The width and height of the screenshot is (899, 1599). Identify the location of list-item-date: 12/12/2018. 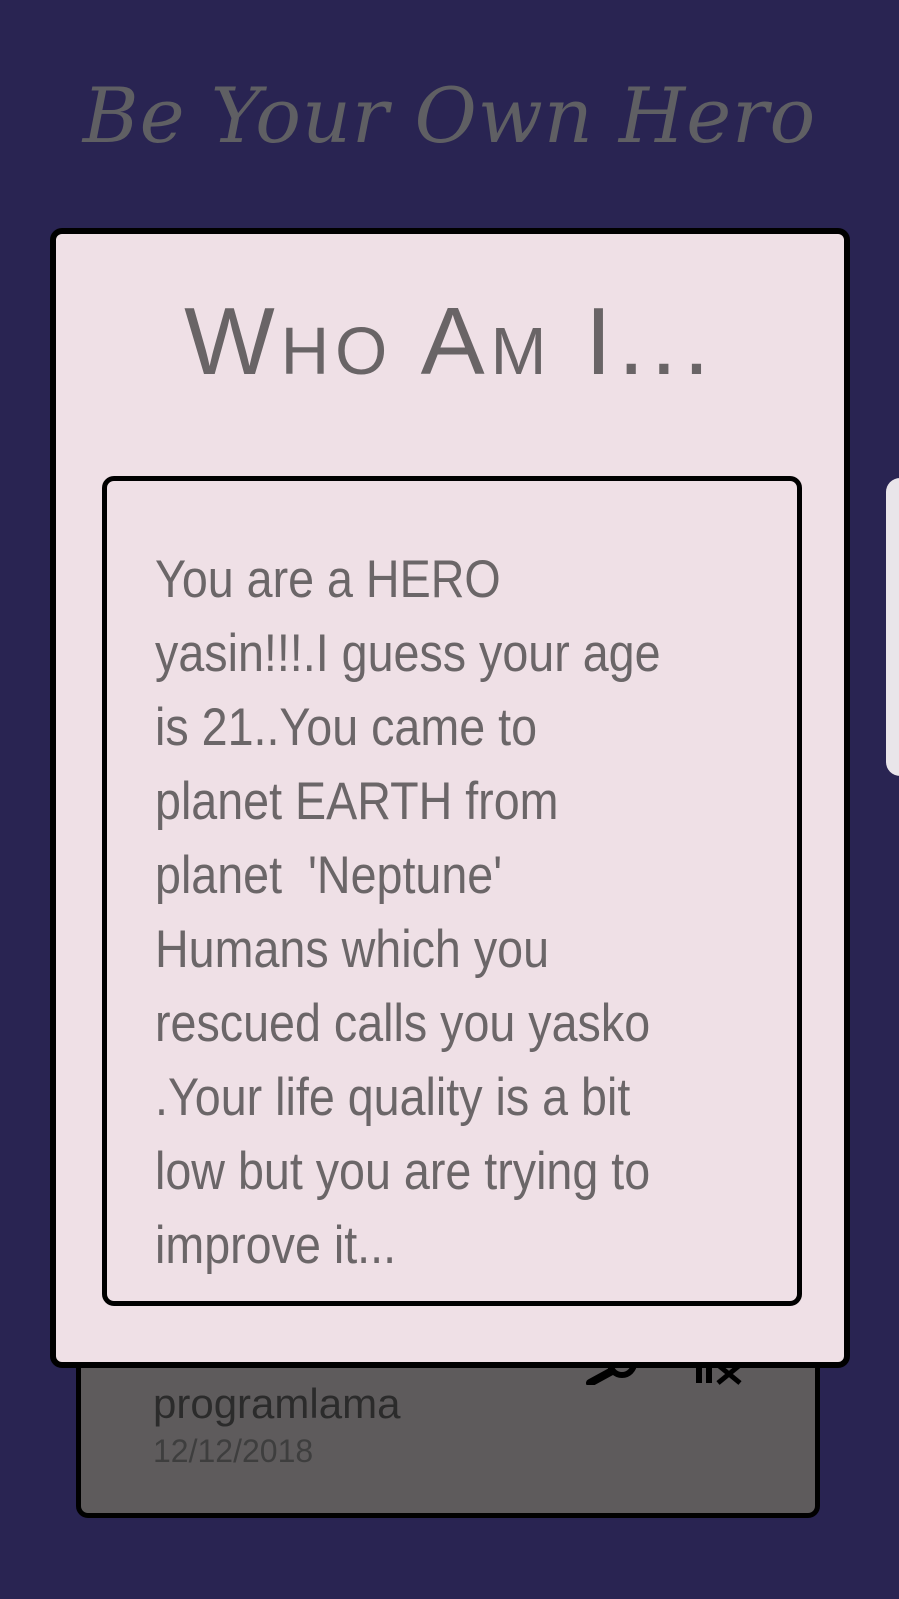
(233, 1451).